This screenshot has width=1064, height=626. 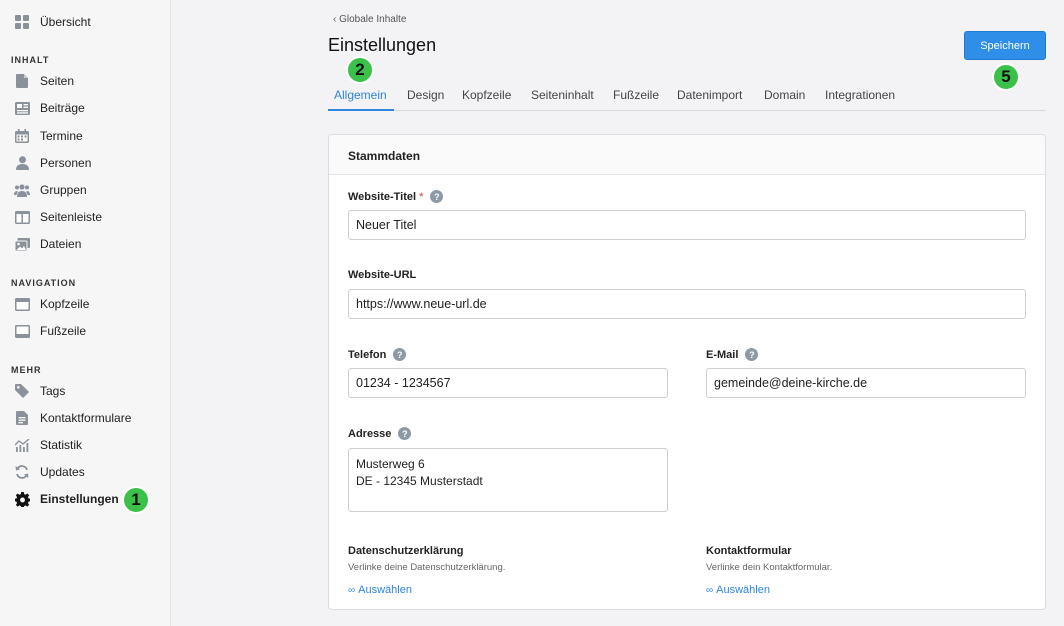 What do you see at coordinates (22, 217) in the screenshot?
I see `sidebar-layout-icon` at bounding box center [22, 217].